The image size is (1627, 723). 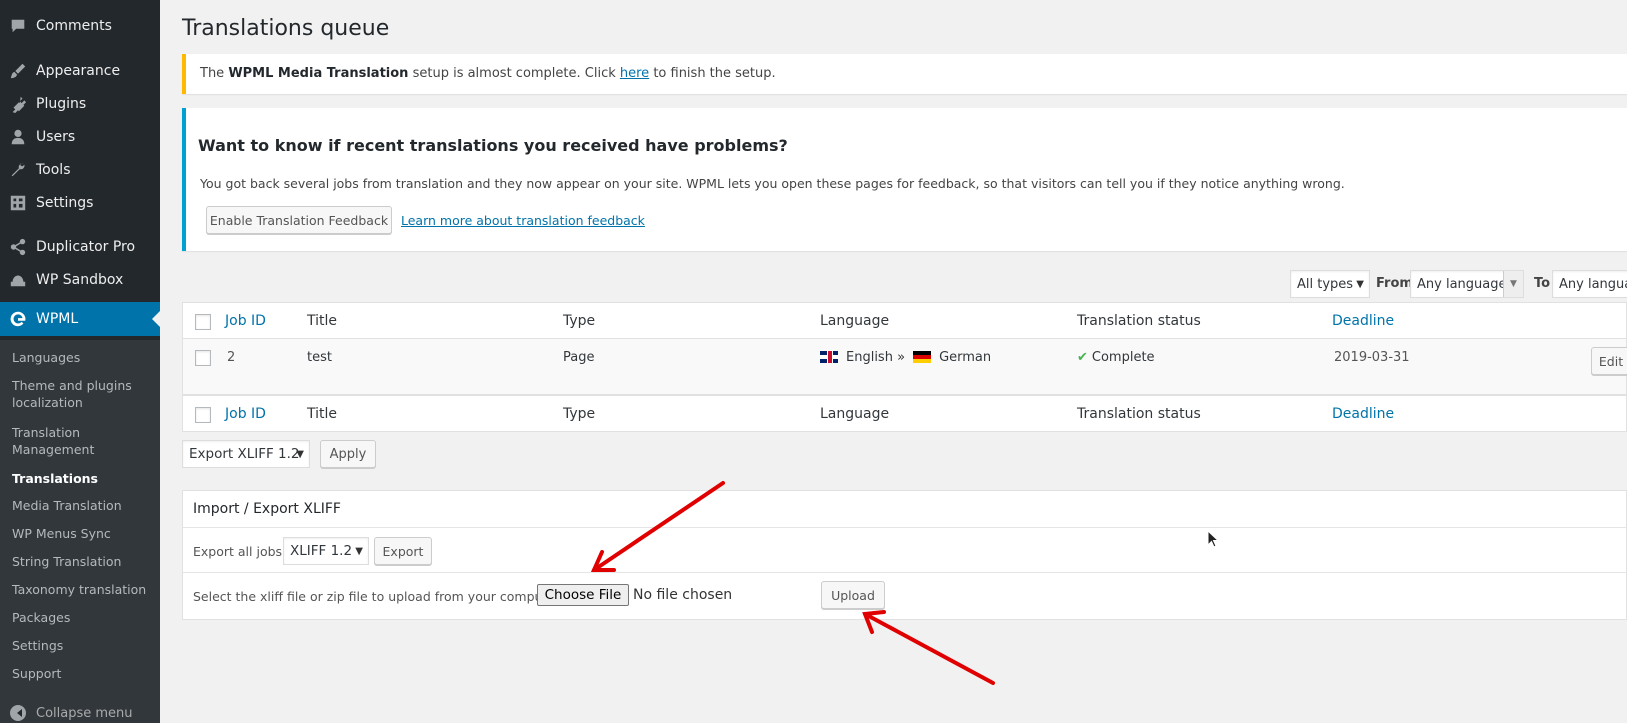 I want to click on submenu-settings: Settings, so click(x=82, y=645).